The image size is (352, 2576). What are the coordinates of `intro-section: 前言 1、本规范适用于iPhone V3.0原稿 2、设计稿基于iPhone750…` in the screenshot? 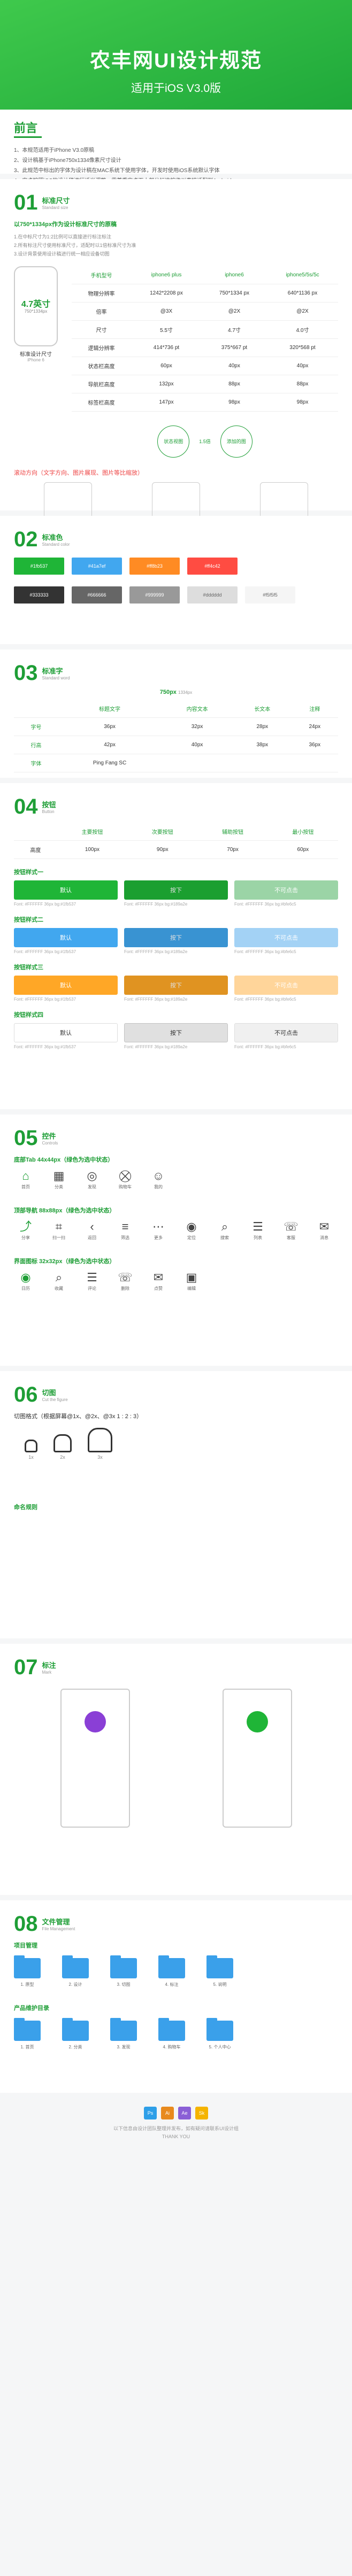 It's located at (176, 147).